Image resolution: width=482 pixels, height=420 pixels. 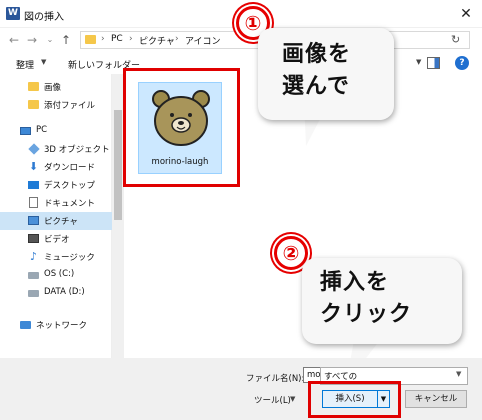 What do you see at coordinates (466, 14) in the screenshot?
I see `close-icon: ✕` at bounding box center [466, 14].